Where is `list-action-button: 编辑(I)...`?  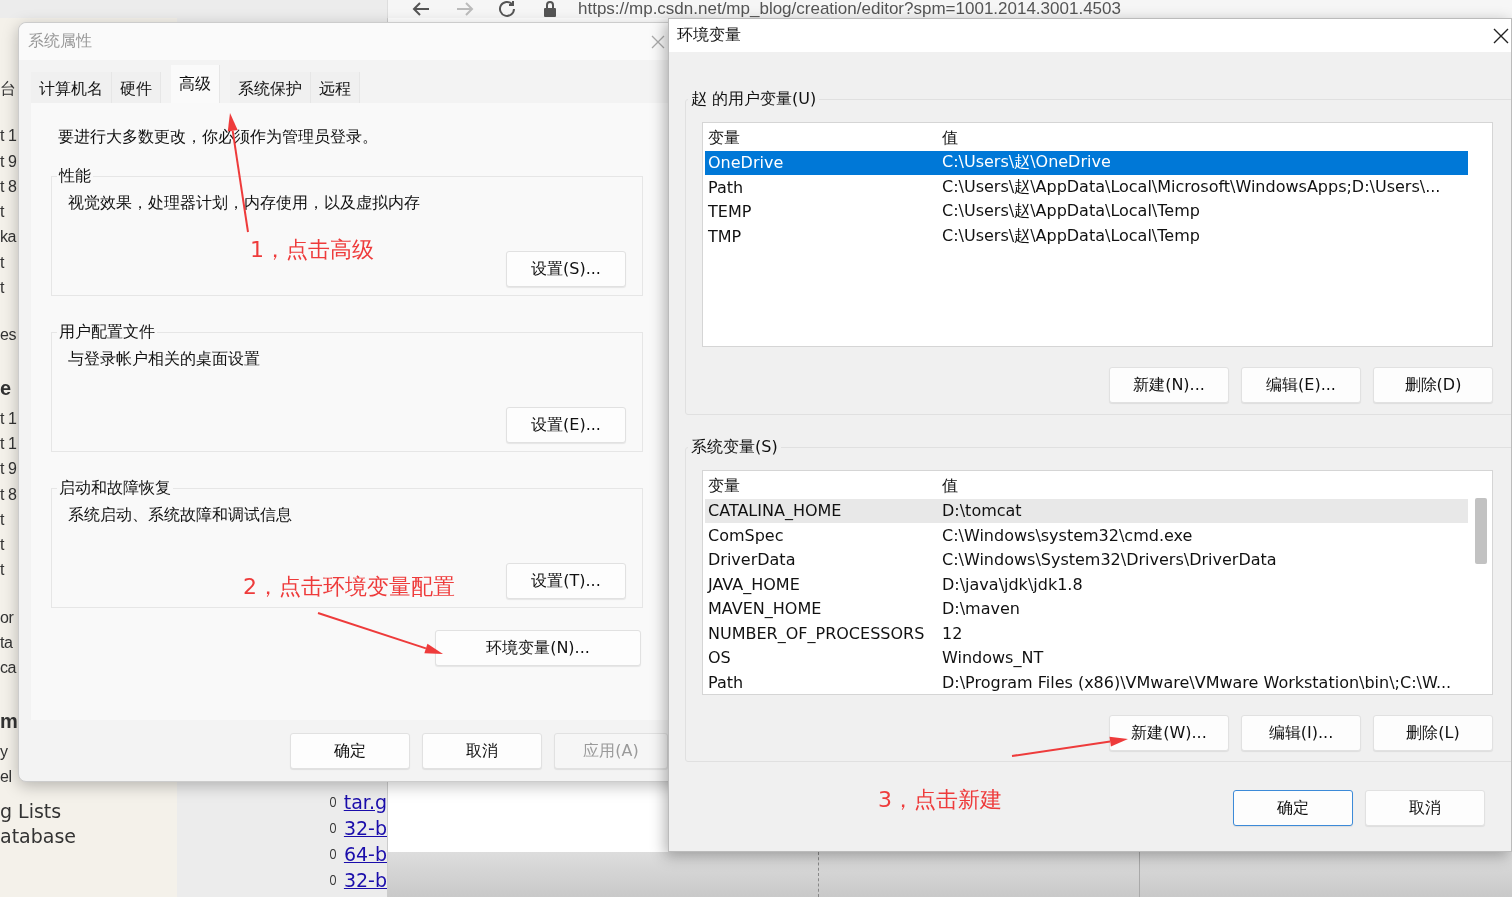 list-action-button: 编辑(I)... is located at coordinates (1301, 733).